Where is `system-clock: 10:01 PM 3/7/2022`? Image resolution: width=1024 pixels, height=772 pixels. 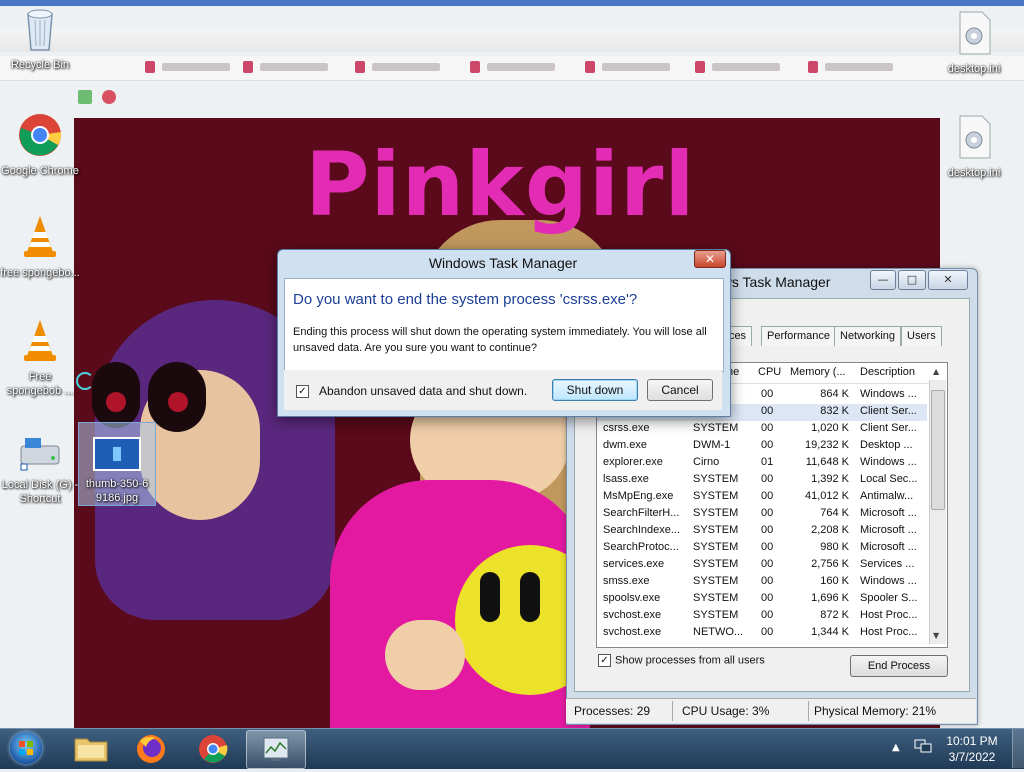
system-clock: 10:01 PM 3/7/2022 is located at coordinates (972, 749).